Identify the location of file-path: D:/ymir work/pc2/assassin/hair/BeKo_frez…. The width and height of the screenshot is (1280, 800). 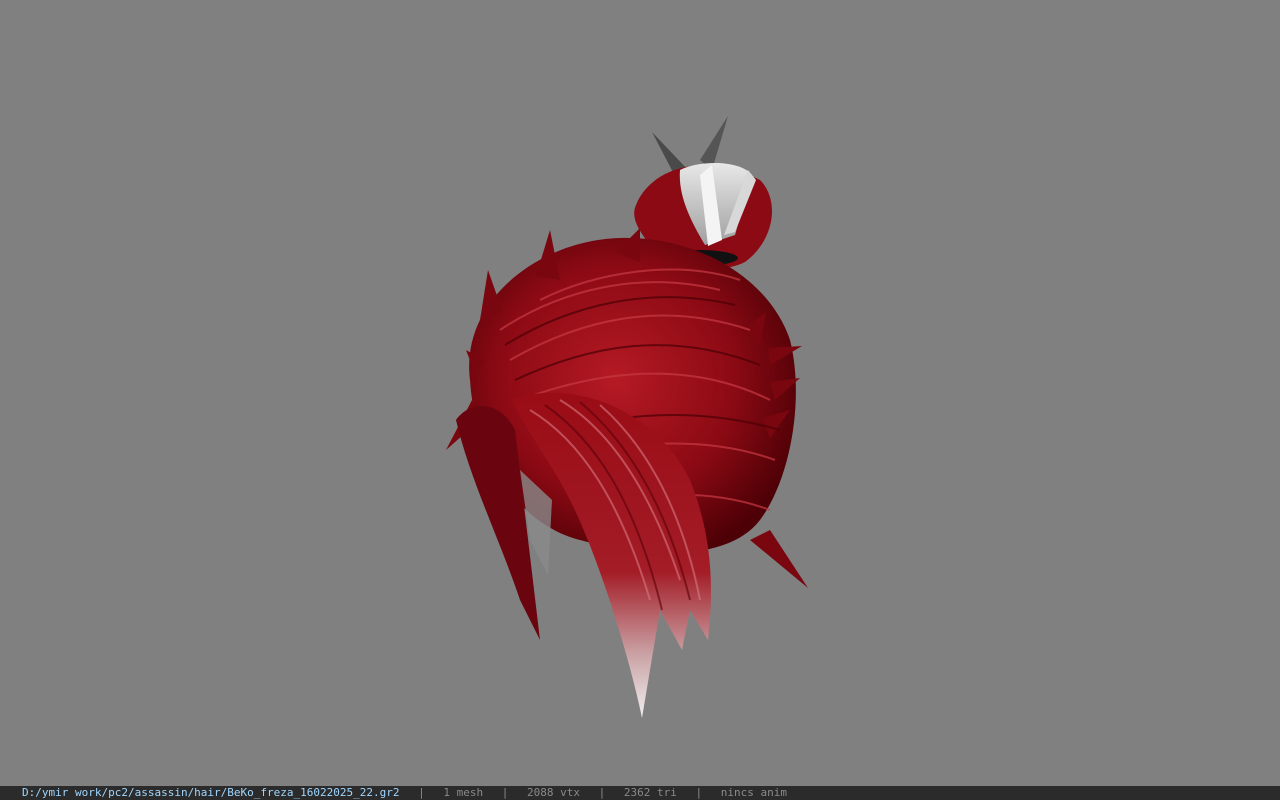
(211, 792).